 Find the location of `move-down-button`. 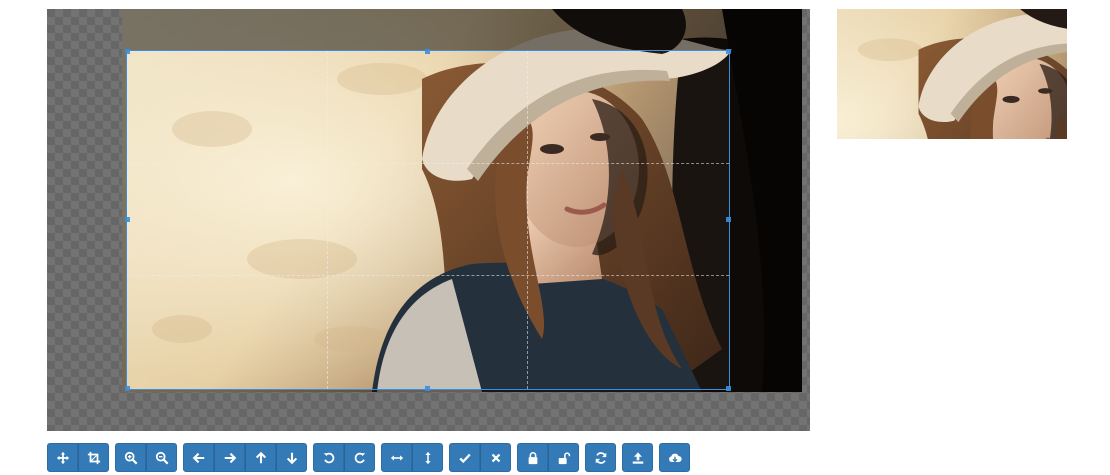

move-down-button is located at coordinates (291, 457).